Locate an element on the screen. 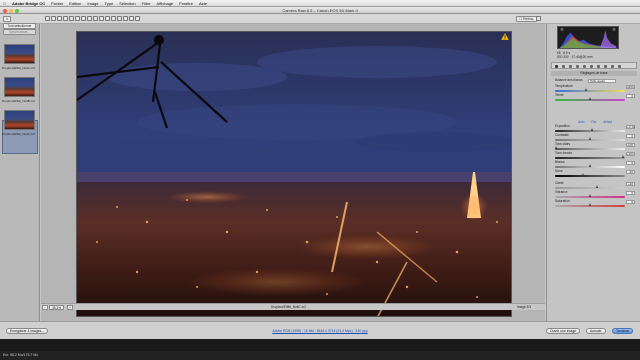  temperature-slider-knob is located at coordinates (586, 89).